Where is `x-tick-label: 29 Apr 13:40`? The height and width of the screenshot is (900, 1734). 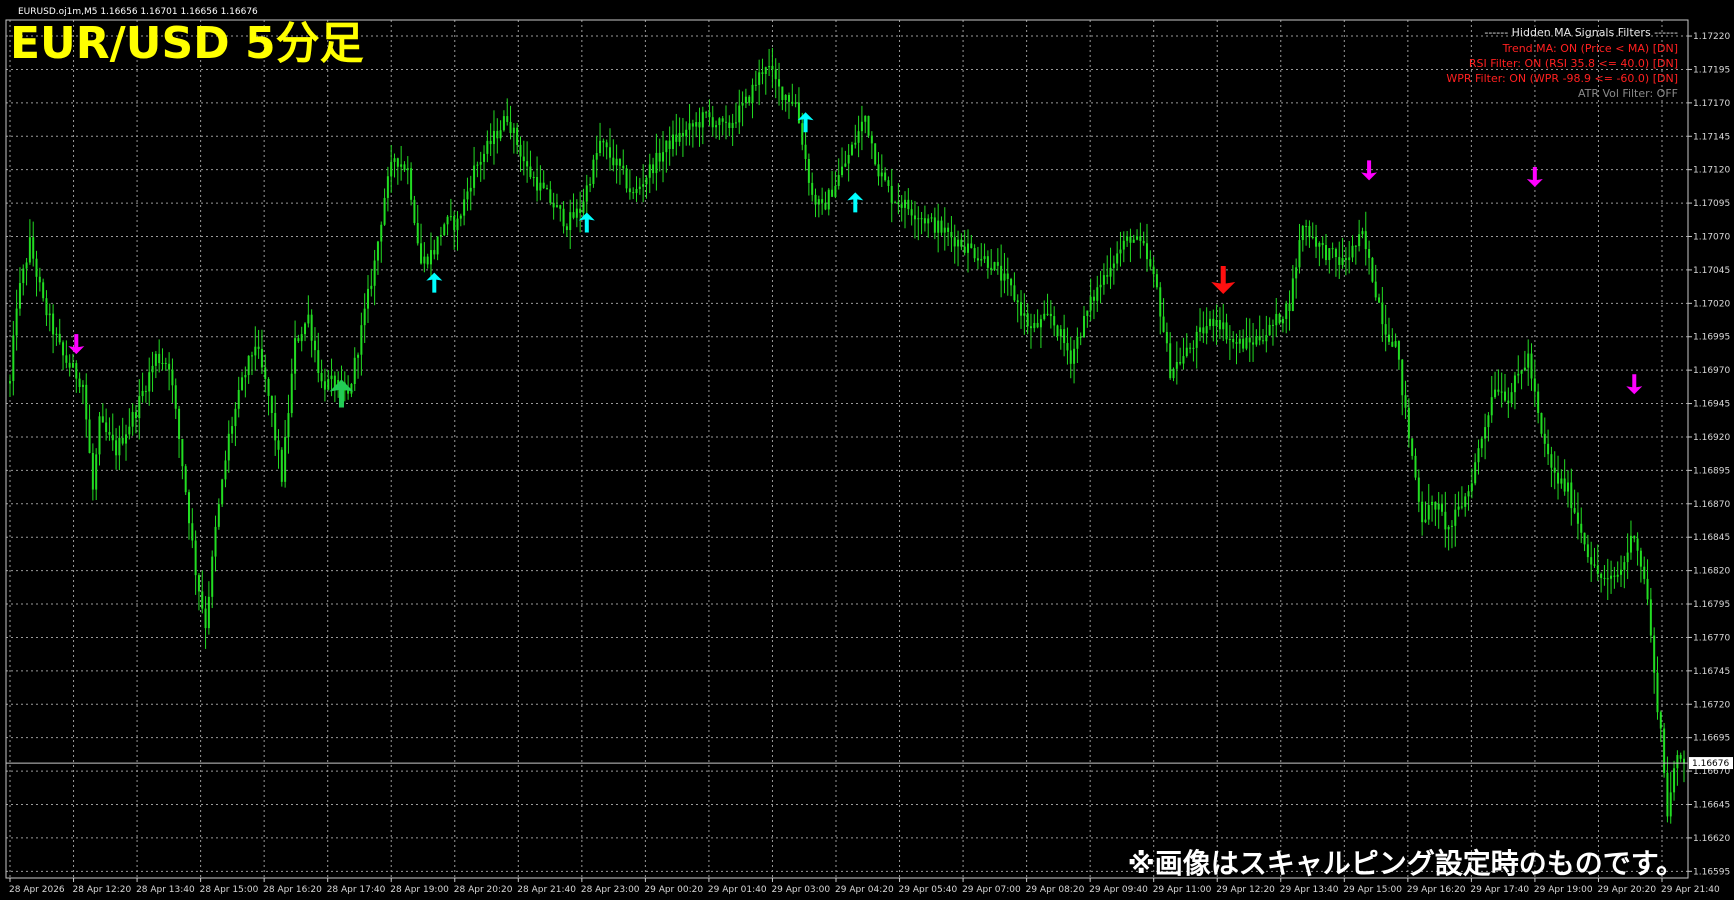
x-tick-label: 29 Apr 13:40 is located at coordinates (1309, 890).